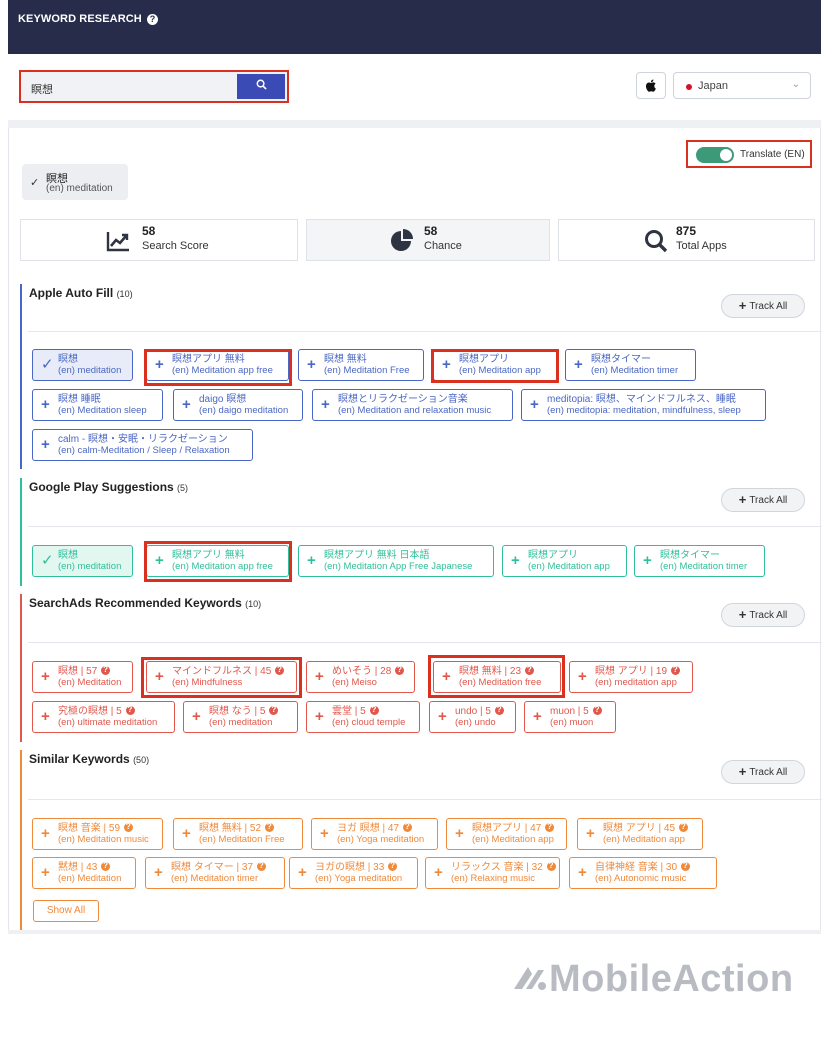 The width and height of the screenshot is (824, 1052). What do you see at coordinates (749, 154) in the screenshot?
I see `translate-toggle-box: Translate (EN)` at bounding box center [749, 154].